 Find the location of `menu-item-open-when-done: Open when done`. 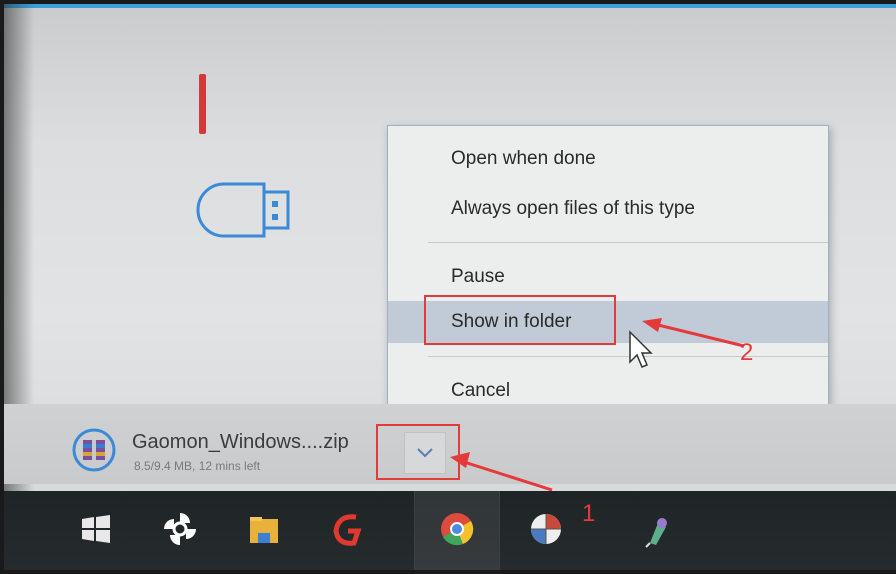

menu-item-open-when-done: Open when done is located at coordinates (608, 159).